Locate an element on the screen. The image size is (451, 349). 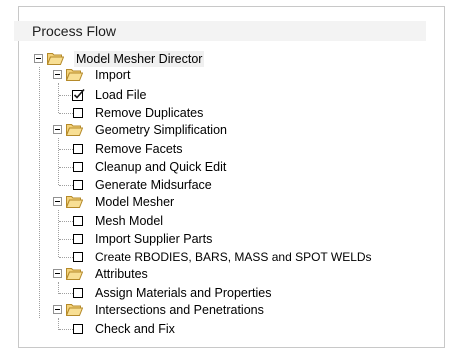
tree-group-label: Attributes is located at coordinates (121, 274).